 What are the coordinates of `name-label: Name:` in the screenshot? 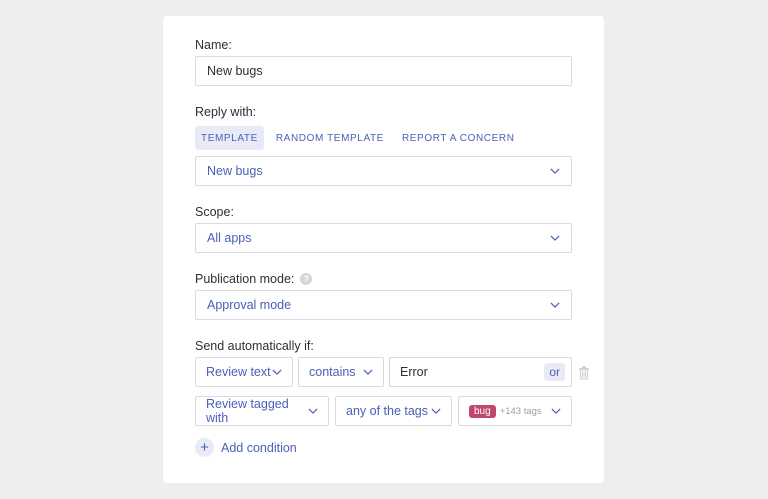 It's located at (213, 45).